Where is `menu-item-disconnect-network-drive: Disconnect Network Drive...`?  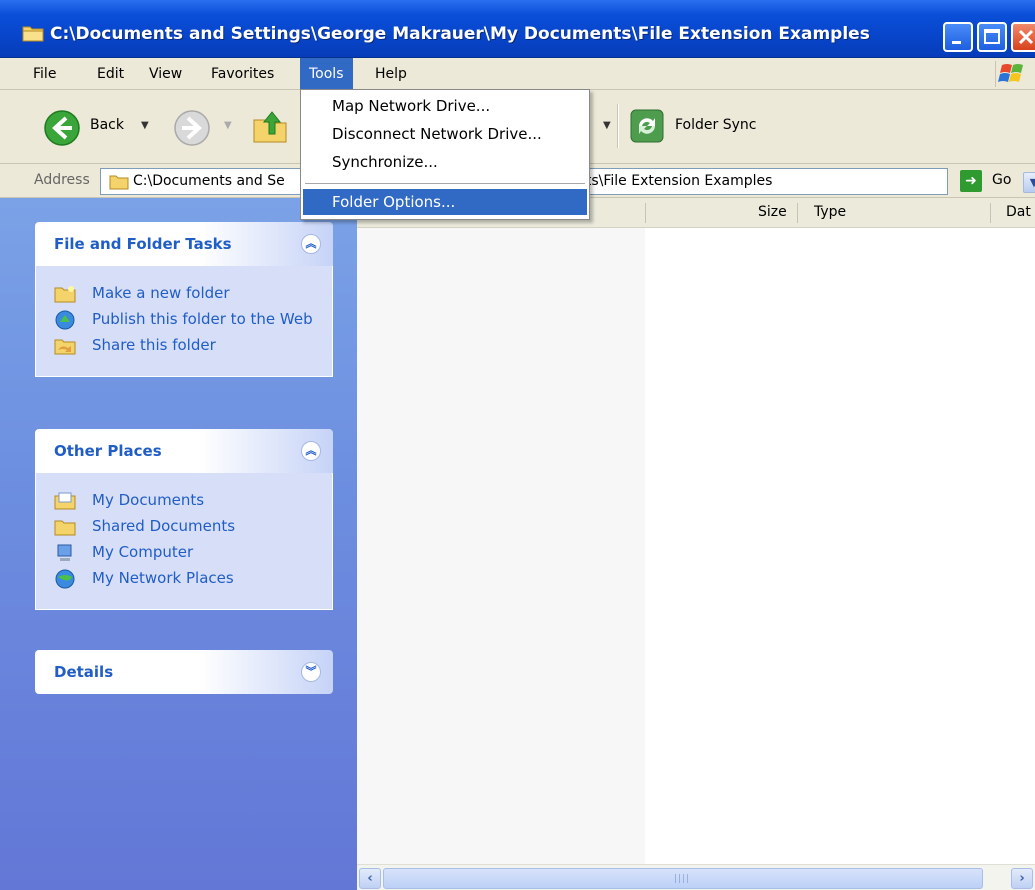 menu-item-disconnect-network-drive: Disconnect Network Drive... is located at coordinates (445, 134).